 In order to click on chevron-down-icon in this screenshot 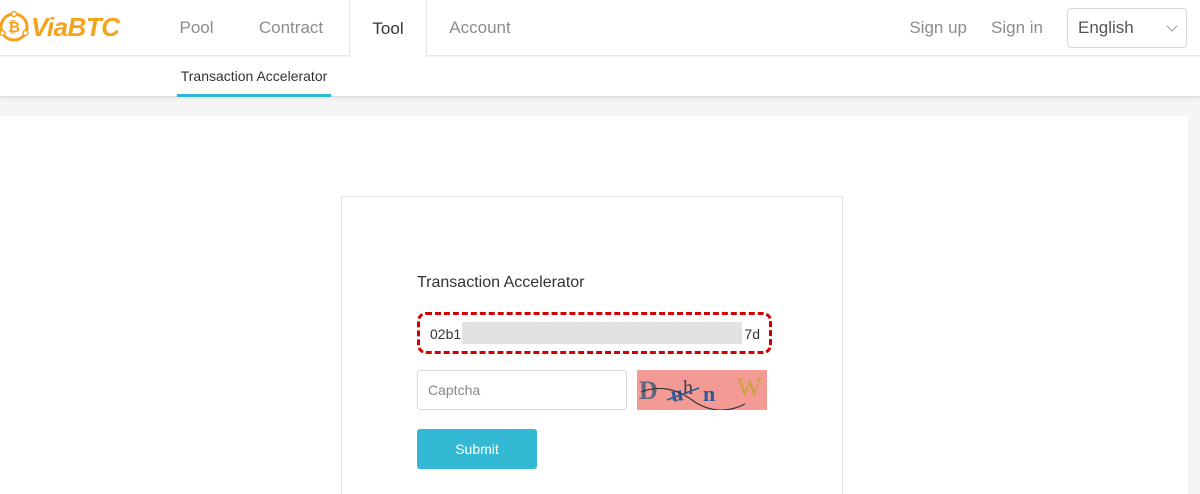, I will do `click(1172, 26)`.